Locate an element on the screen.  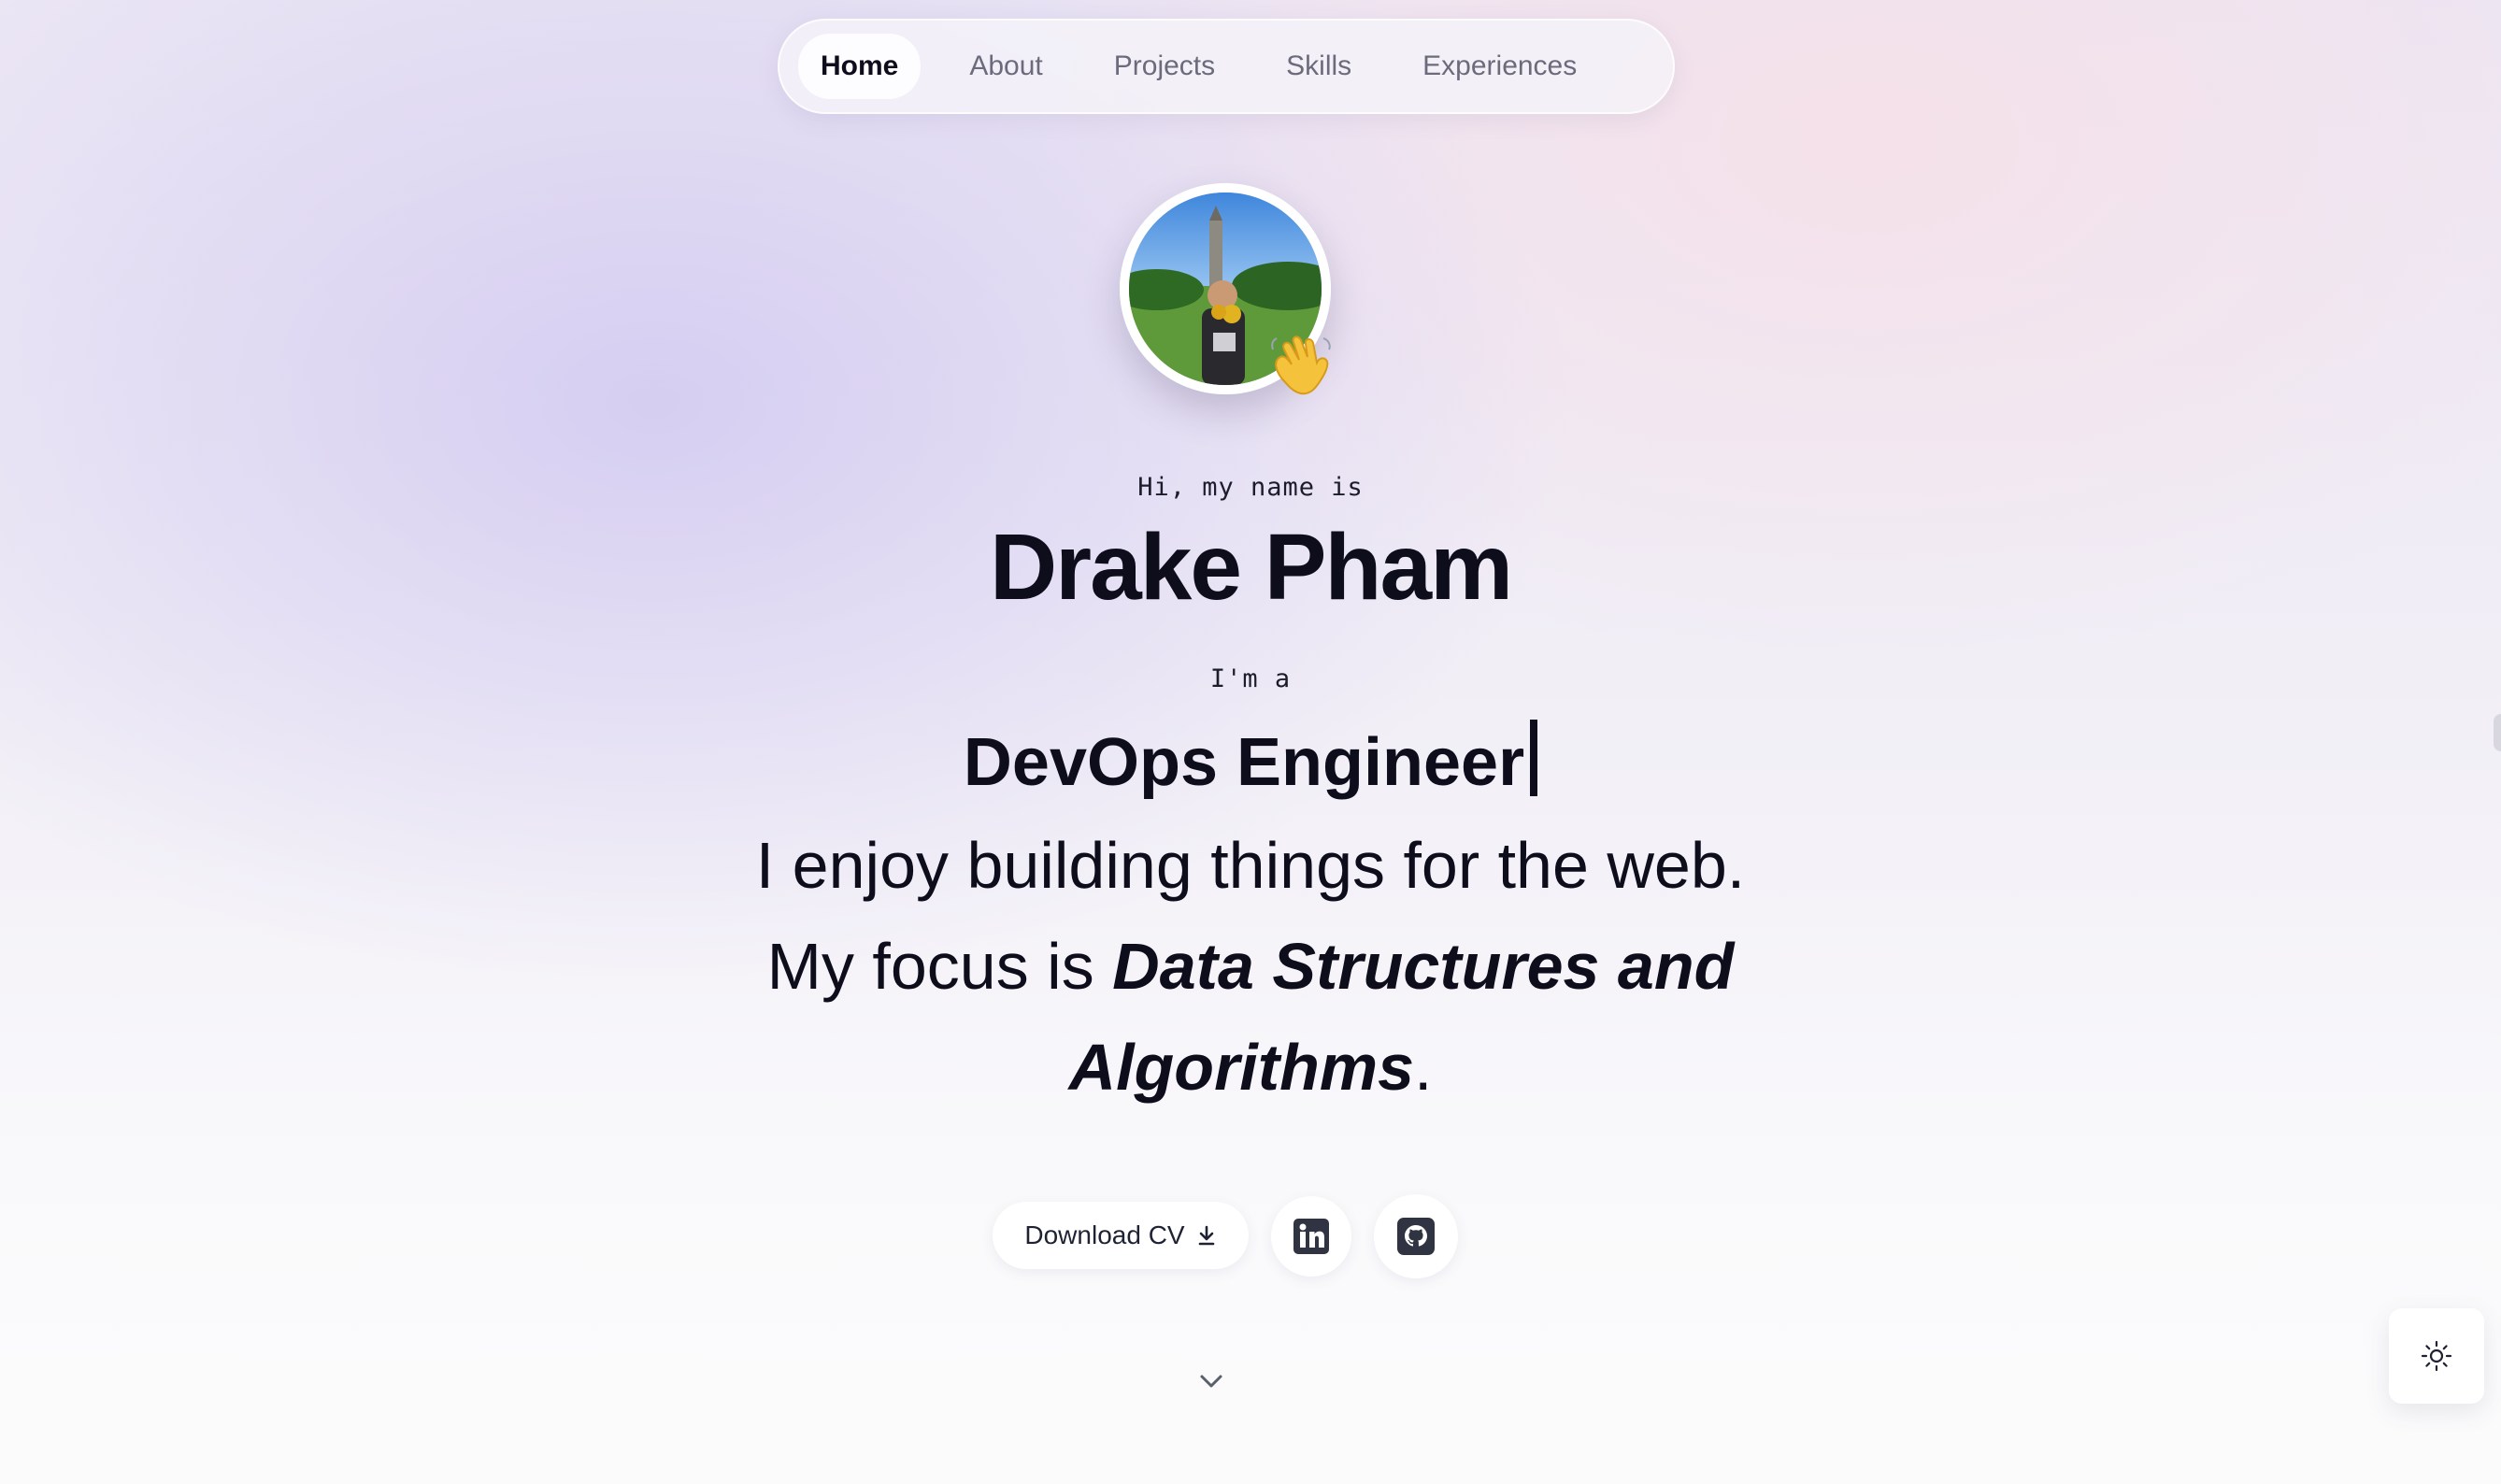
download-cv-label: Download CV is located at coordinates (1104, 1234).